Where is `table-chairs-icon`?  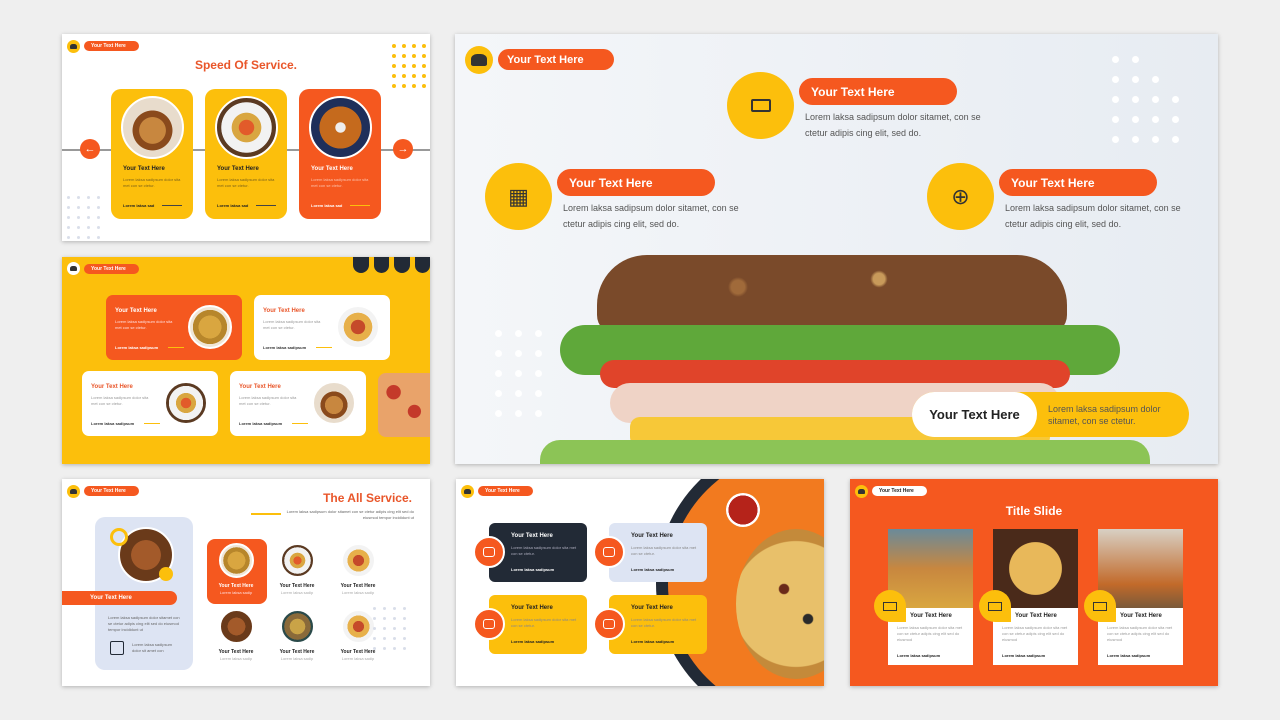
table-chairs-icon is located at coordinates (1100, 606).